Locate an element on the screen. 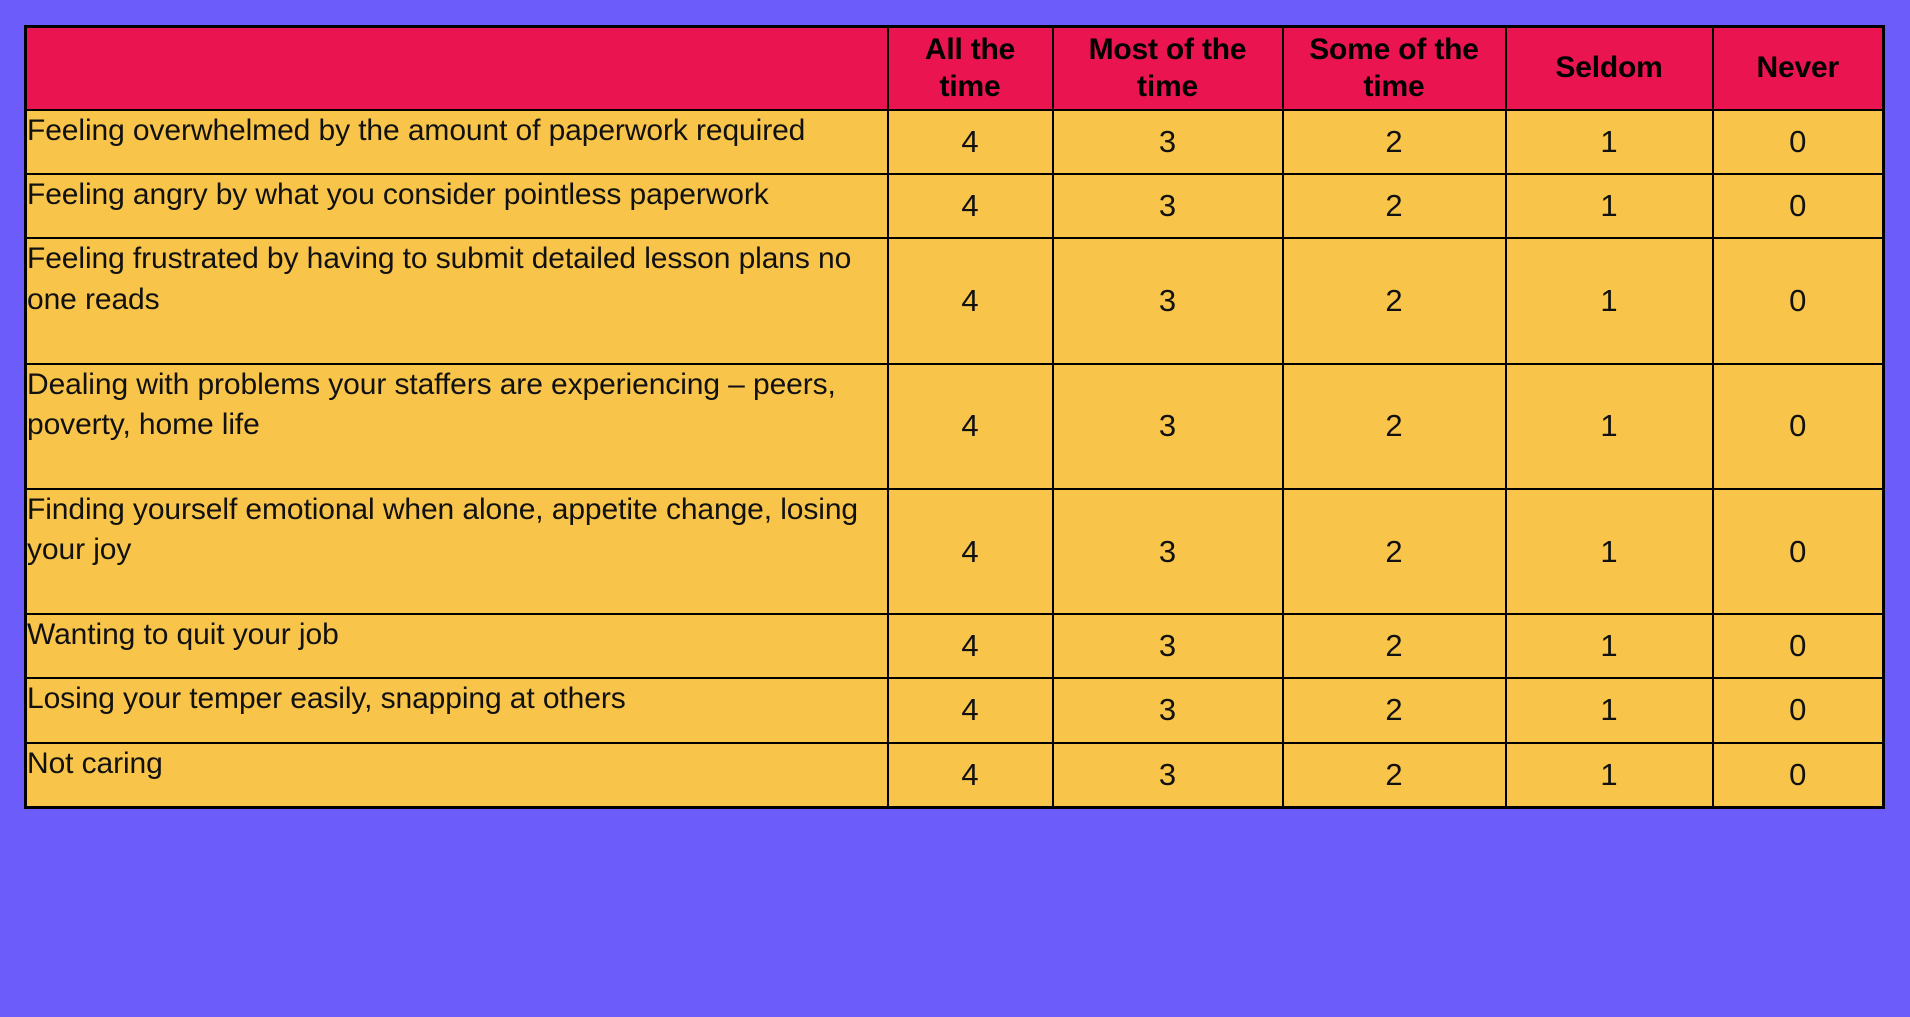 Image resolution: width=1910 pixels, height=1017 pixels. table-row: Not caring 4 3 2 1 0 is located at coordinates (954, 775).